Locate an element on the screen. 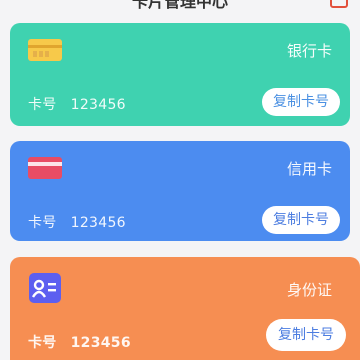 This screenshot has height=360, width=360. bank-card-icon is located at coordinates (45, 50).